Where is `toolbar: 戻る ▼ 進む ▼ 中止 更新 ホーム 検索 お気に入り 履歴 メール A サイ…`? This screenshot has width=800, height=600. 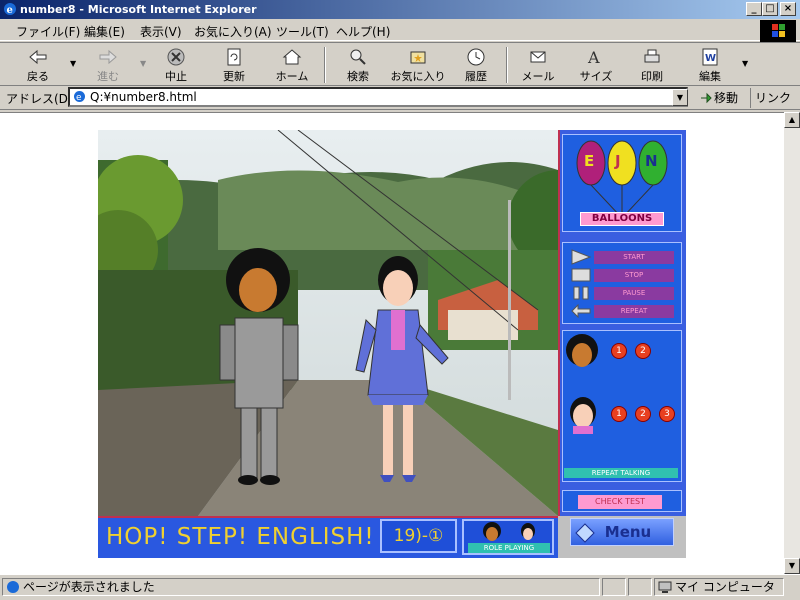
toolbar: 戻る ▼ 進む ▼ 中止 更新 ホーム 検索 お気に入り 履歴 メール A サイ… is located at coordinates (400, 64).